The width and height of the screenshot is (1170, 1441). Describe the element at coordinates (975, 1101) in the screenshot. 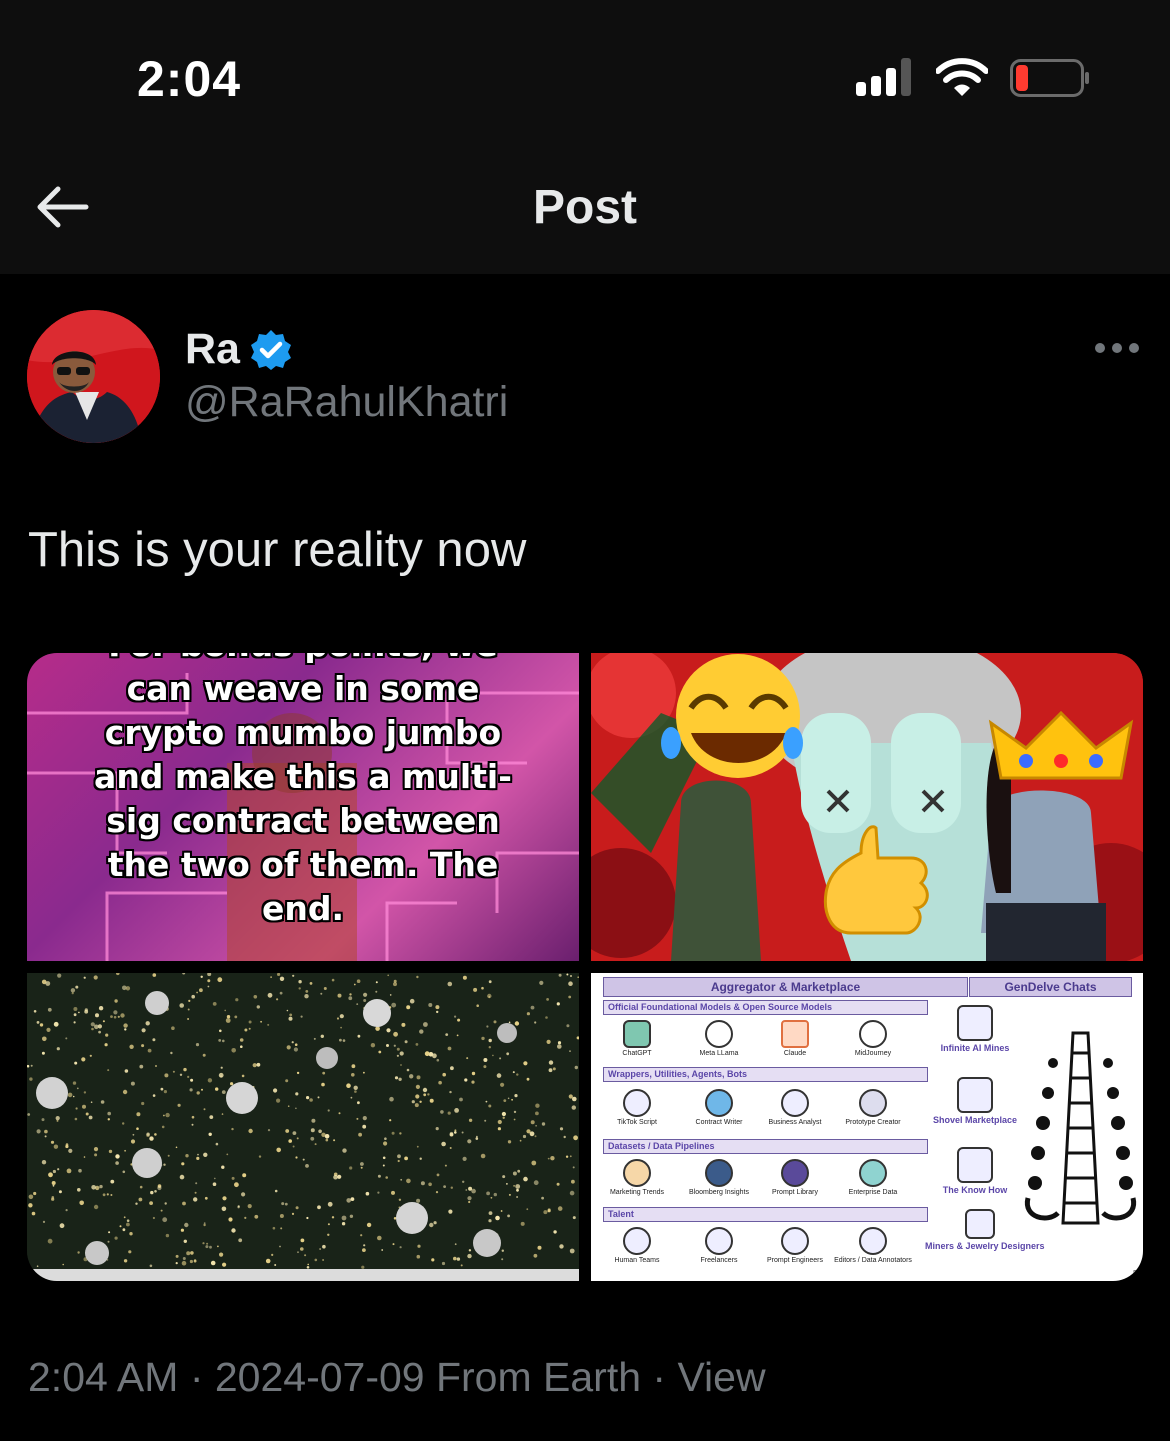

I see `infographic-right-item: Shovel Marketplace` at that location.